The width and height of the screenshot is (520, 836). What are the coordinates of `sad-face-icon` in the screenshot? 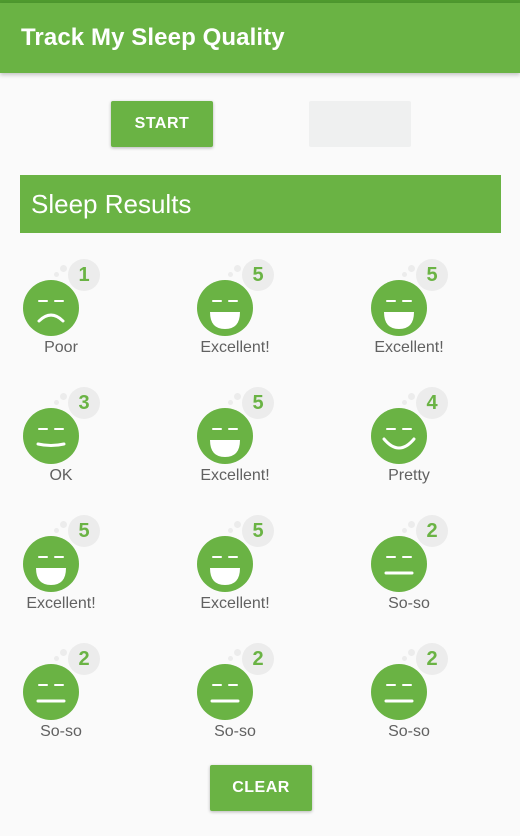 It's located at (51, 308).